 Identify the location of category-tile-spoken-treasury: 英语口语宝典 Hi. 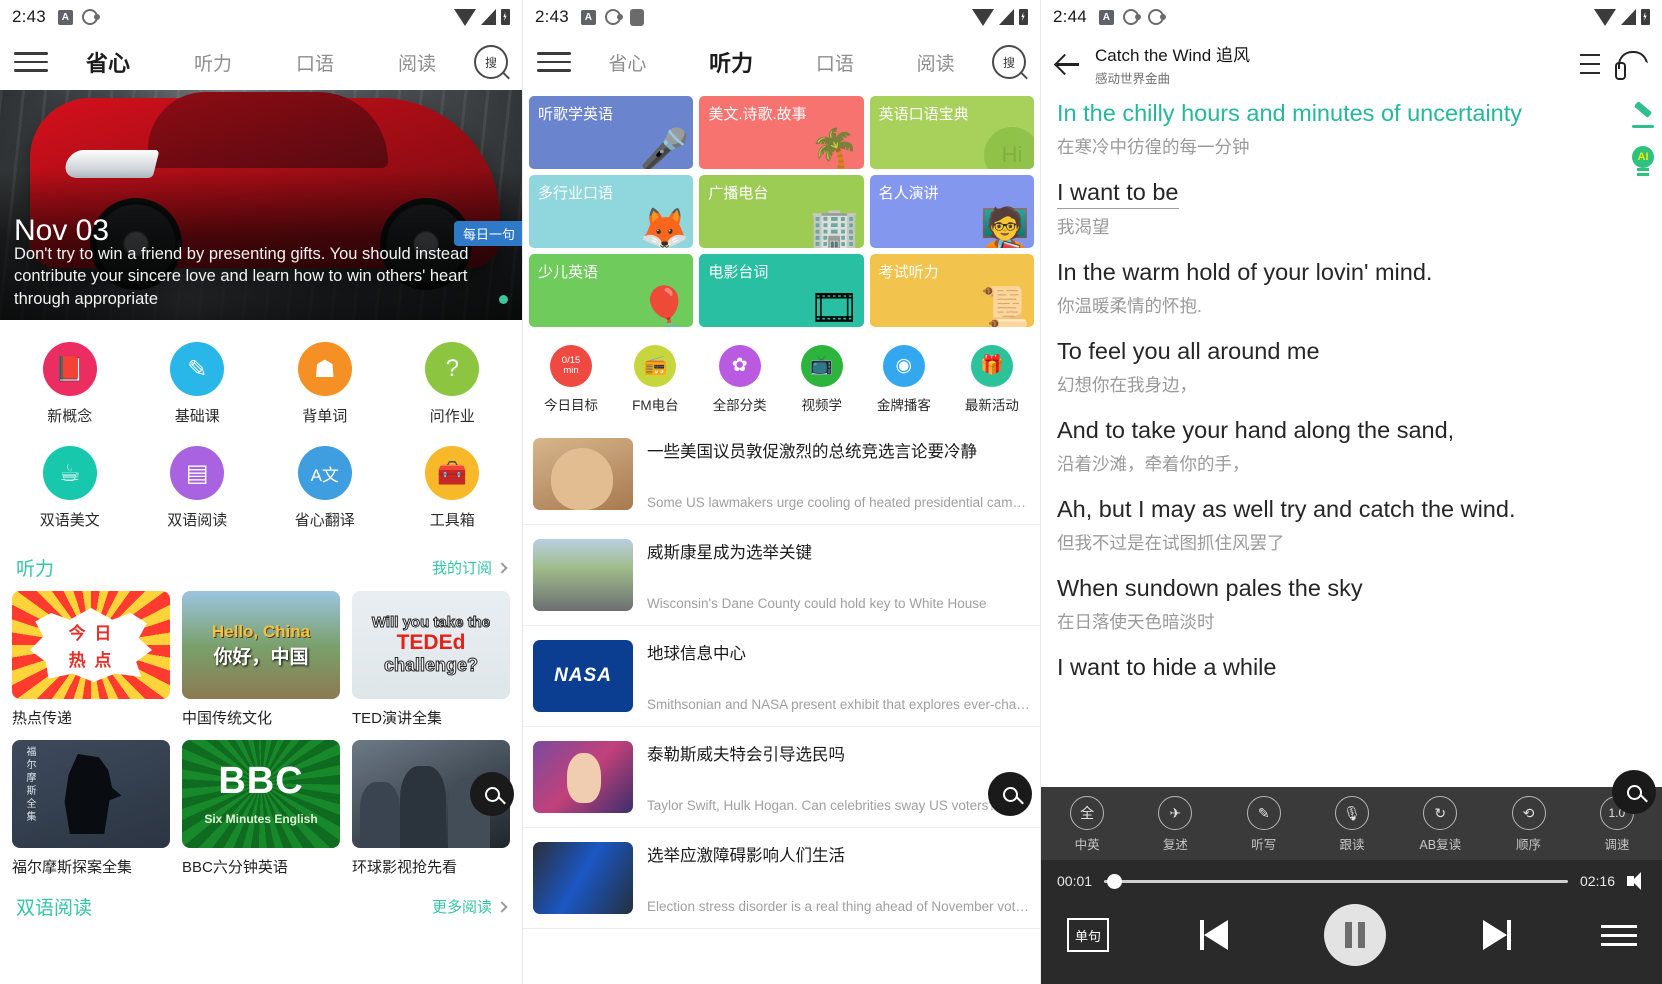
(951, 132).